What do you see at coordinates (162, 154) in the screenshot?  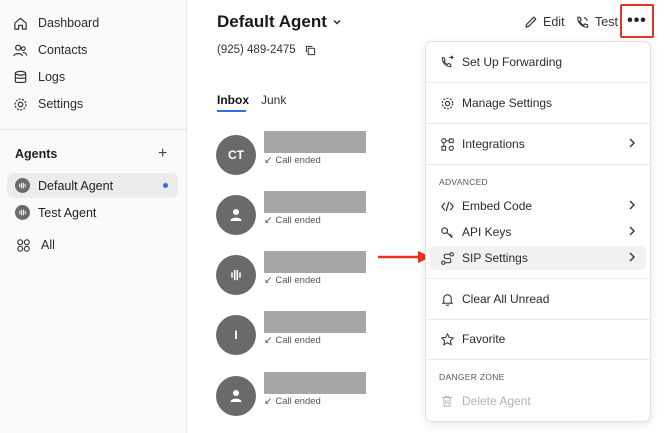 I see `add-agent-button: +` at bounding box center [162, 154].